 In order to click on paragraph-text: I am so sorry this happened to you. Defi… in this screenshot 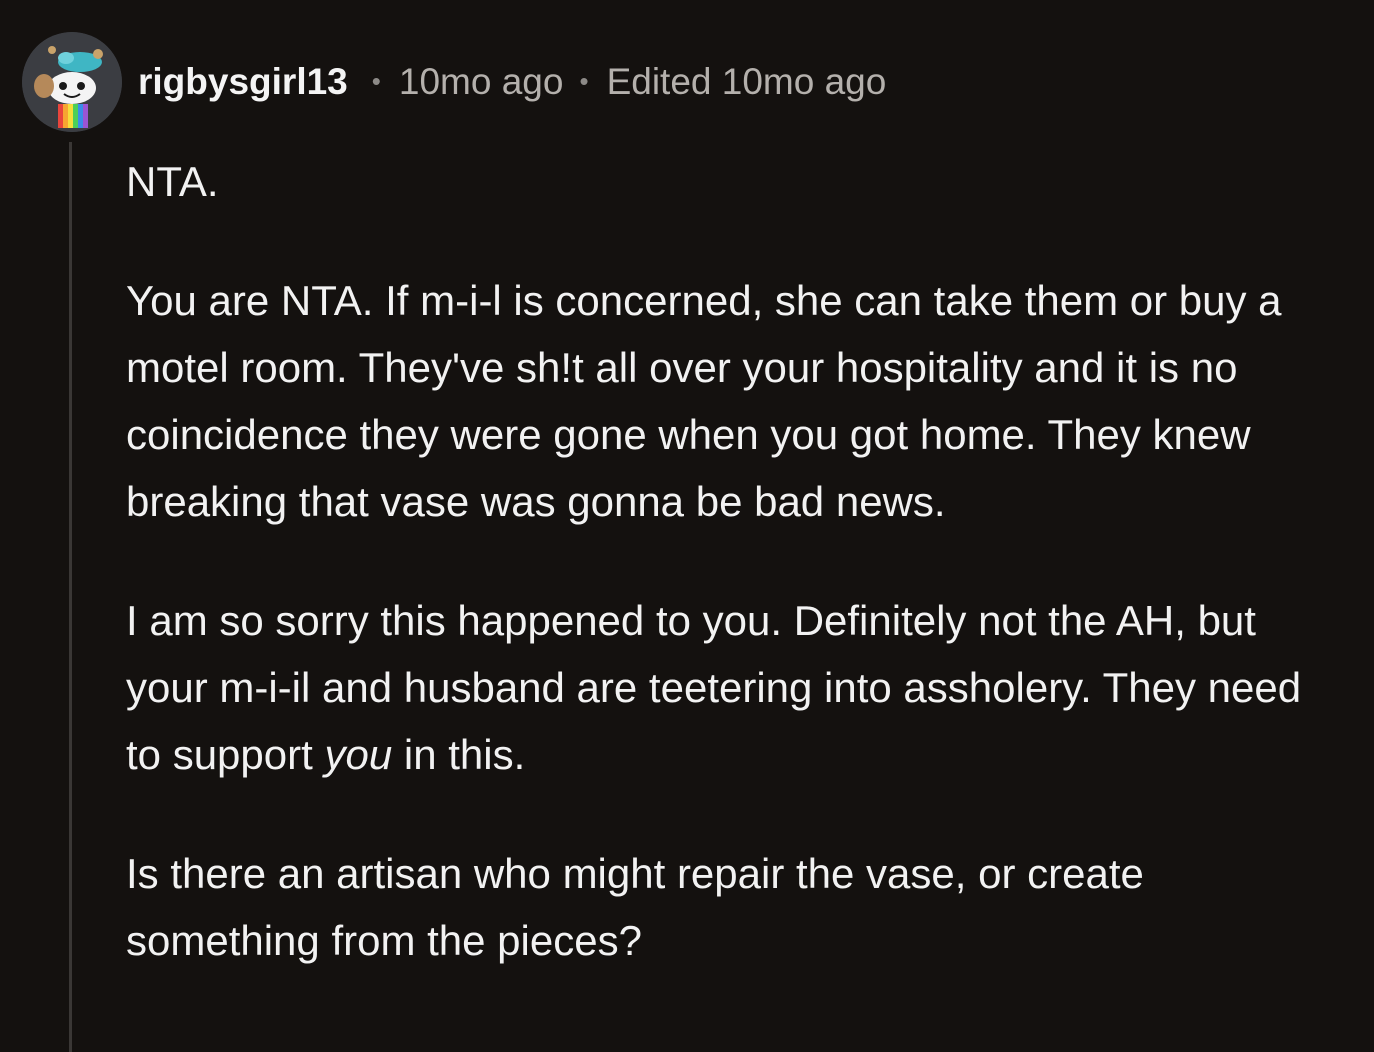, I will do `click(714, 687)`.